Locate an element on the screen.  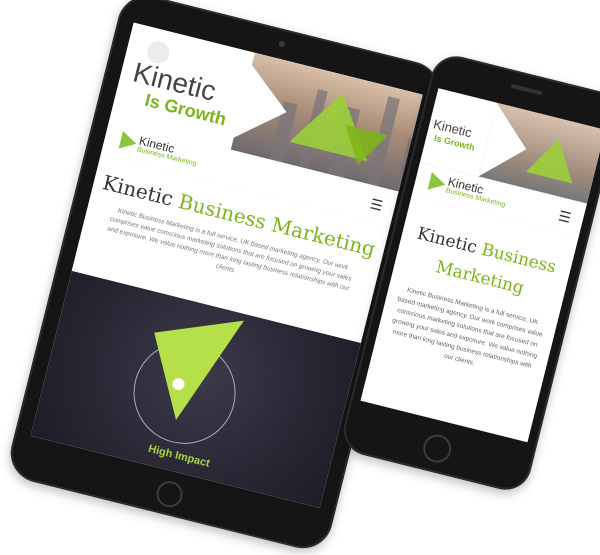
phone-heading-plain: Kinetic is located at coordinates (450, 241).